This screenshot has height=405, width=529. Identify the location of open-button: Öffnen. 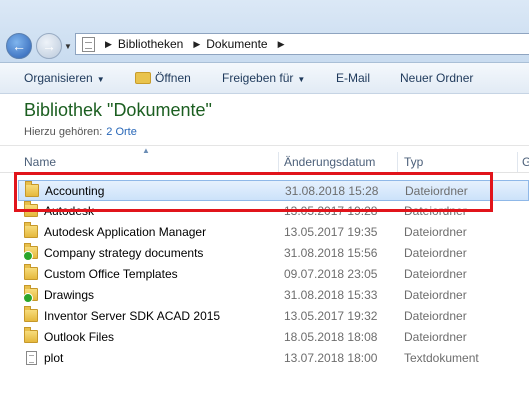
(163, 78).